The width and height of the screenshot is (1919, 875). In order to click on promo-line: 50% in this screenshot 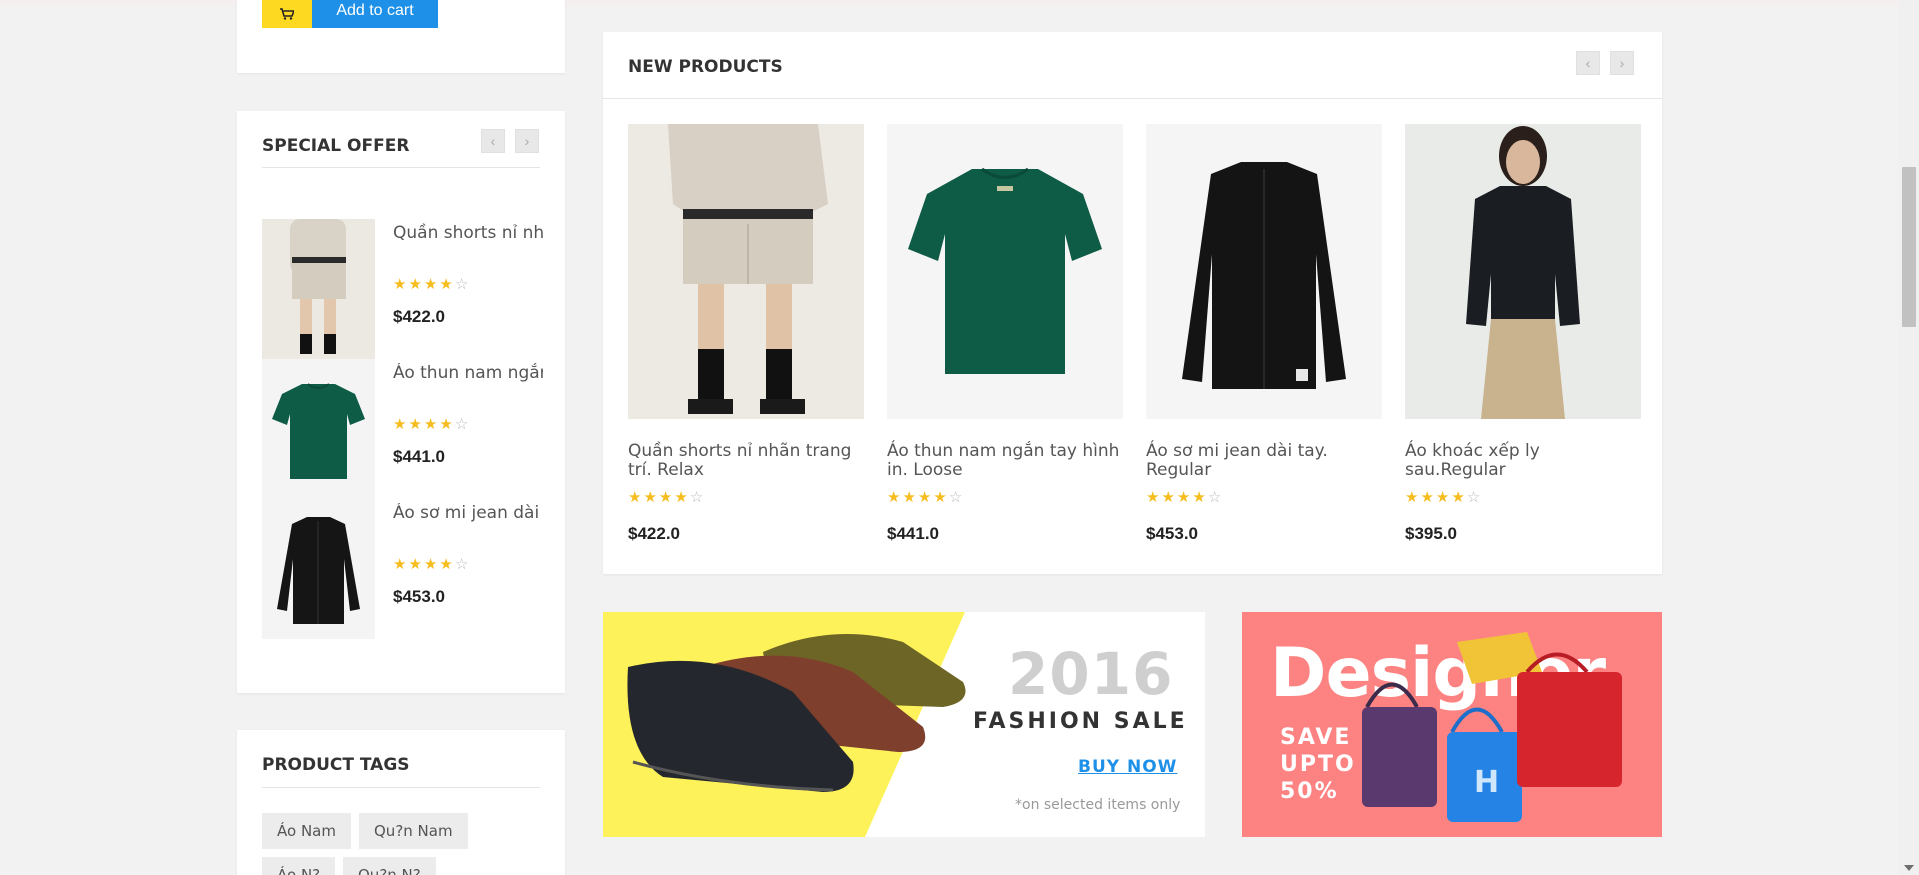, I will do `click(1309, 791)`.